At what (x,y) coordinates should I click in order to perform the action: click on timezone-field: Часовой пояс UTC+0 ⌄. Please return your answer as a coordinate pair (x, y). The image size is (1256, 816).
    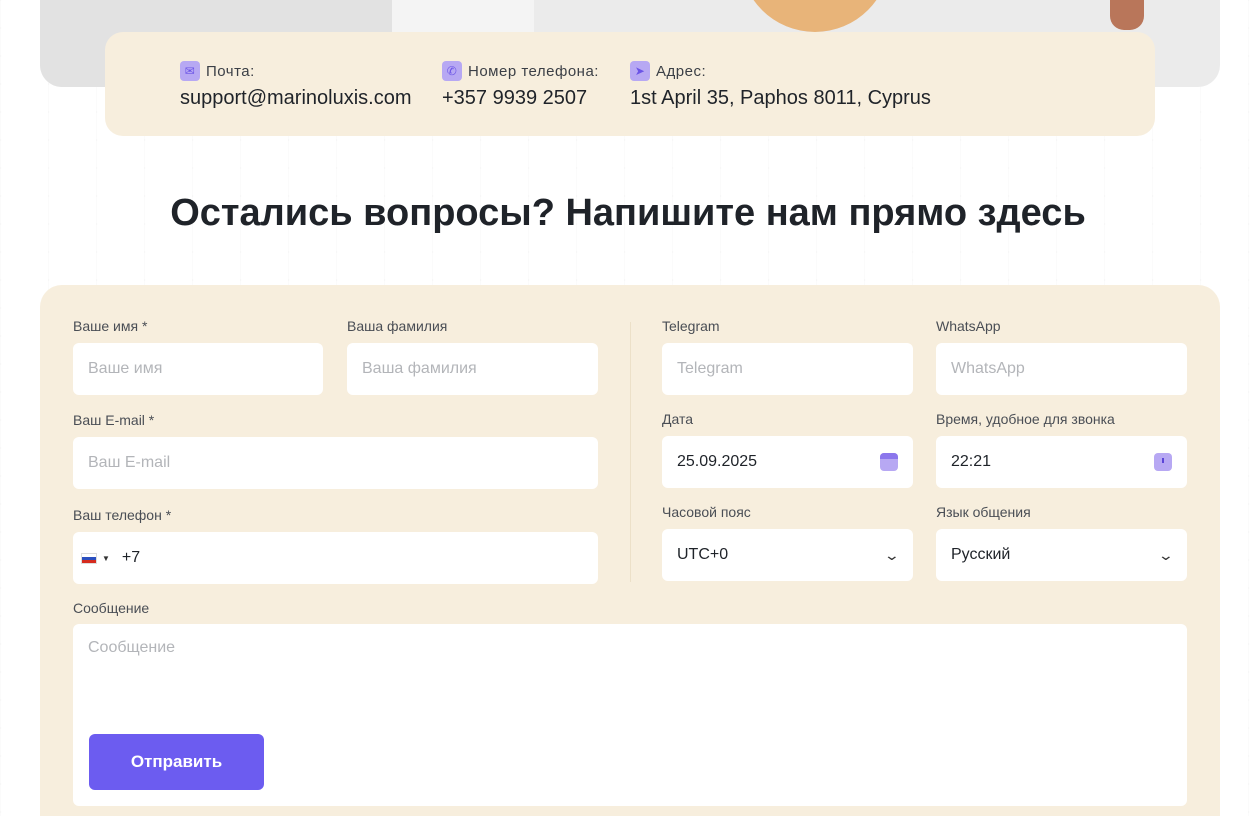
    Looking at the image, I should click on (787, 542).